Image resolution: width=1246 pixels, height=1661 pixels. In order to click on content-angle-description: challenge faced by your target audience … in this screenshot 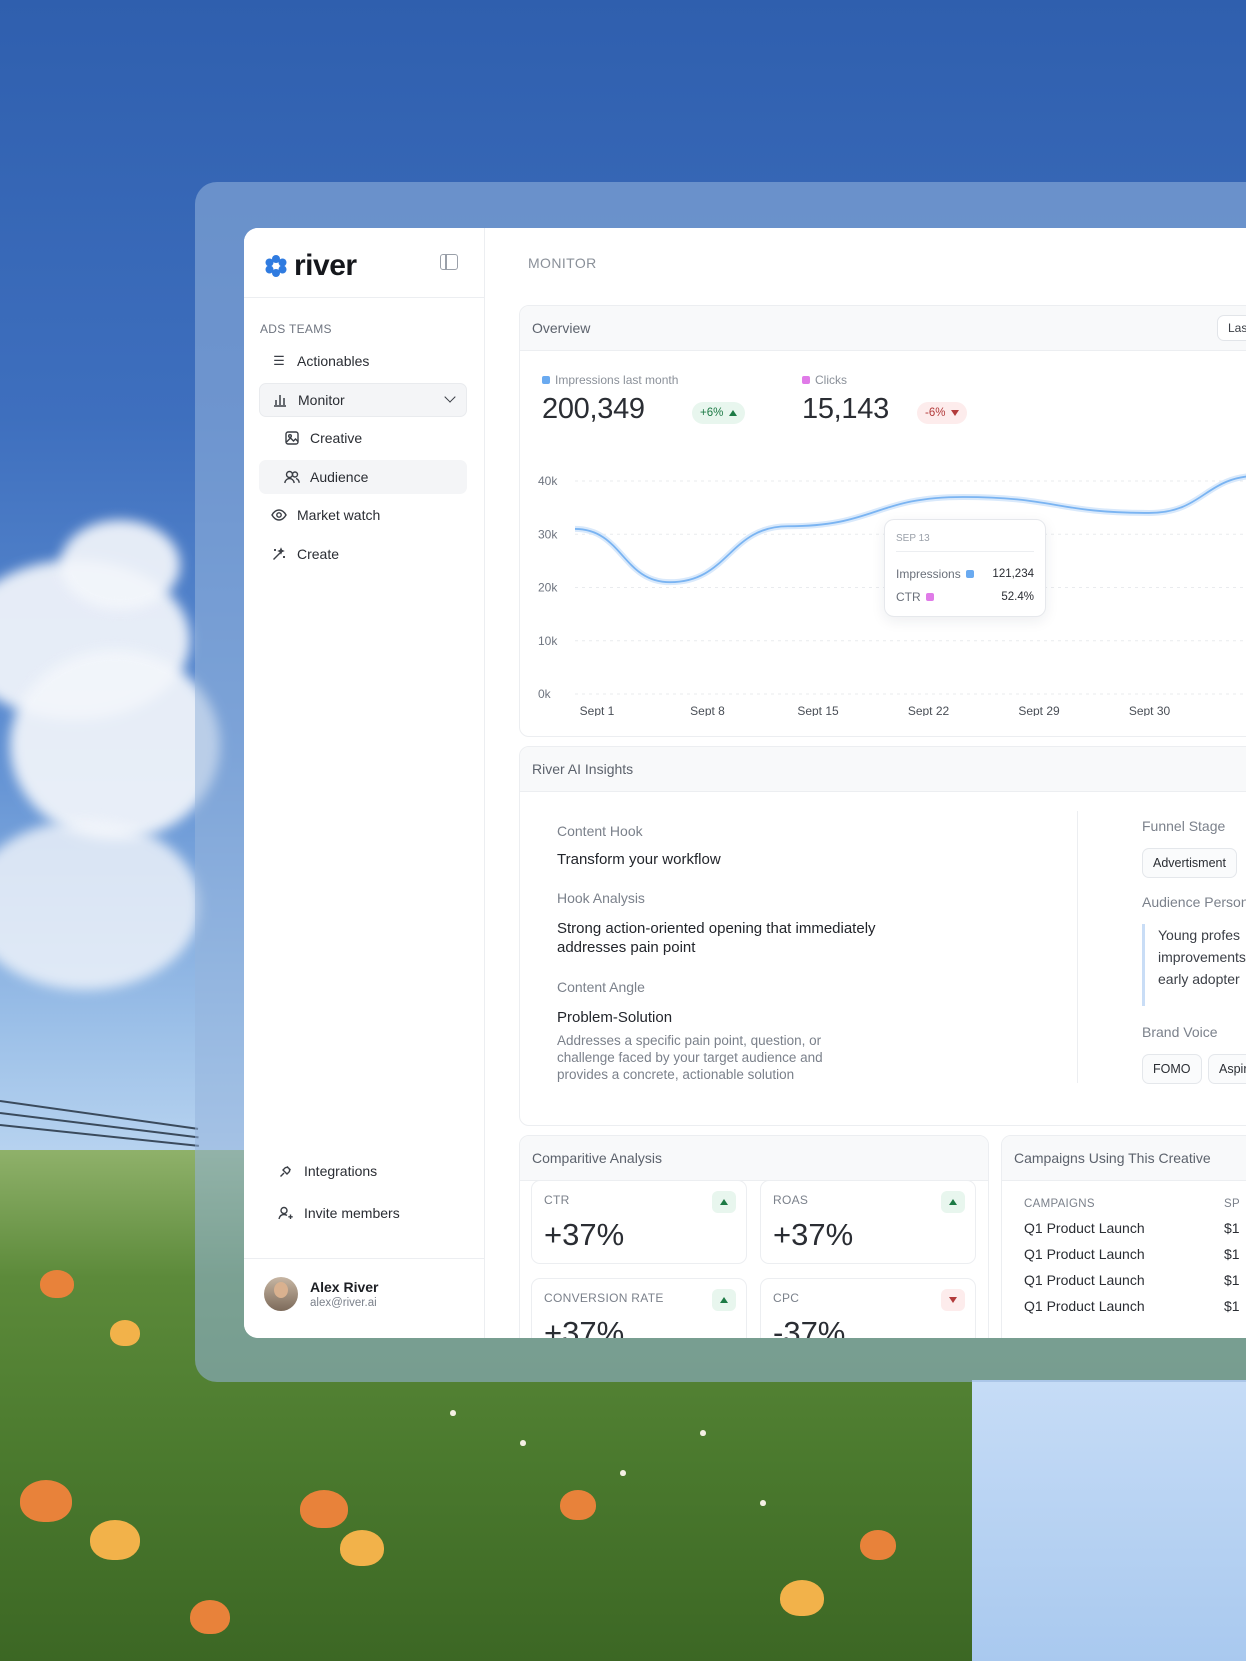, I will do `click(690, 1057)`.